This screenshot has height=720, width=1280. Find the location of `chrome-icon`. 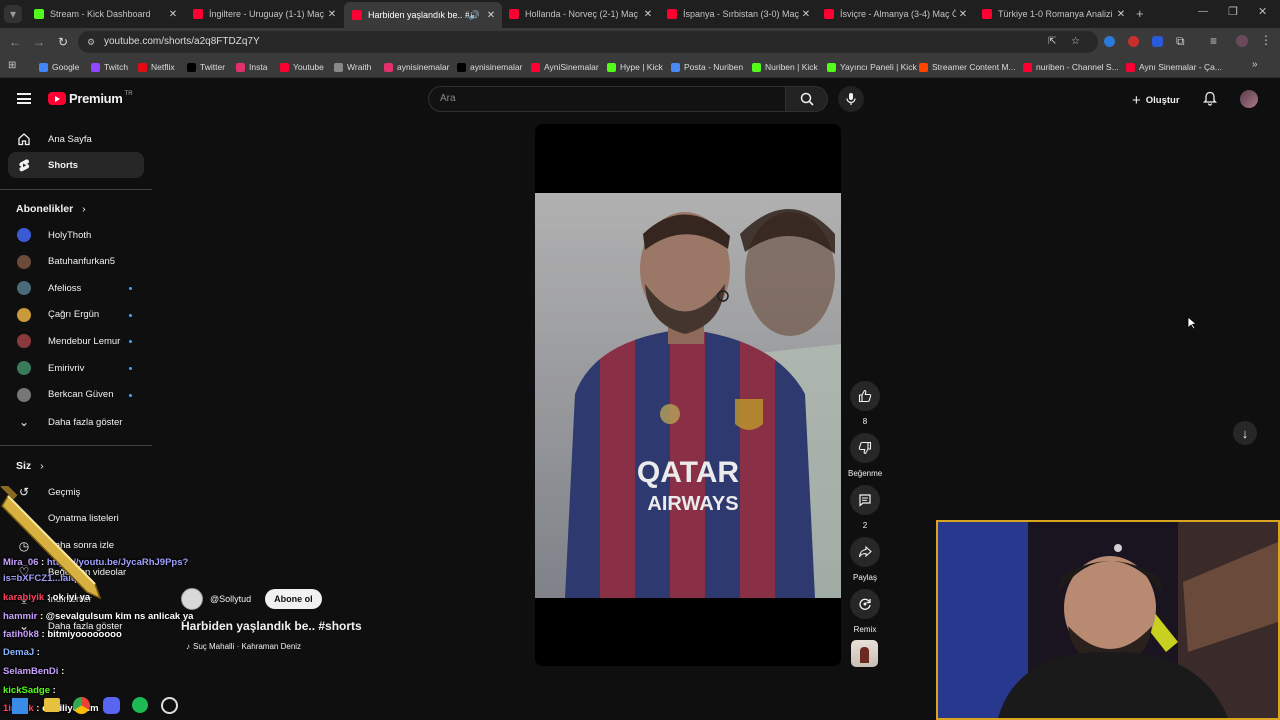

chrome-icon is located at coordinates (81, 705).